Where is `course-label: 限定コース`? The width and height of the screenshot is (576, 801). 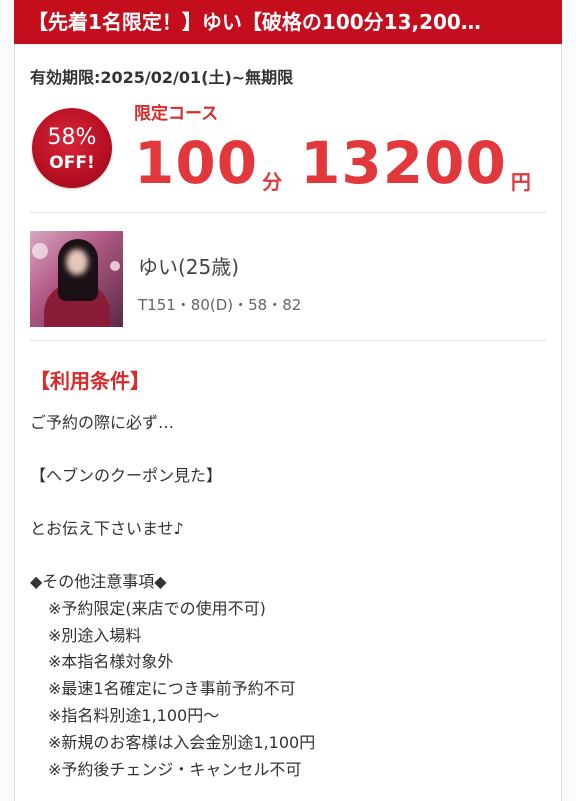
course-label: 限定コース is located at coordinates (176, 114).